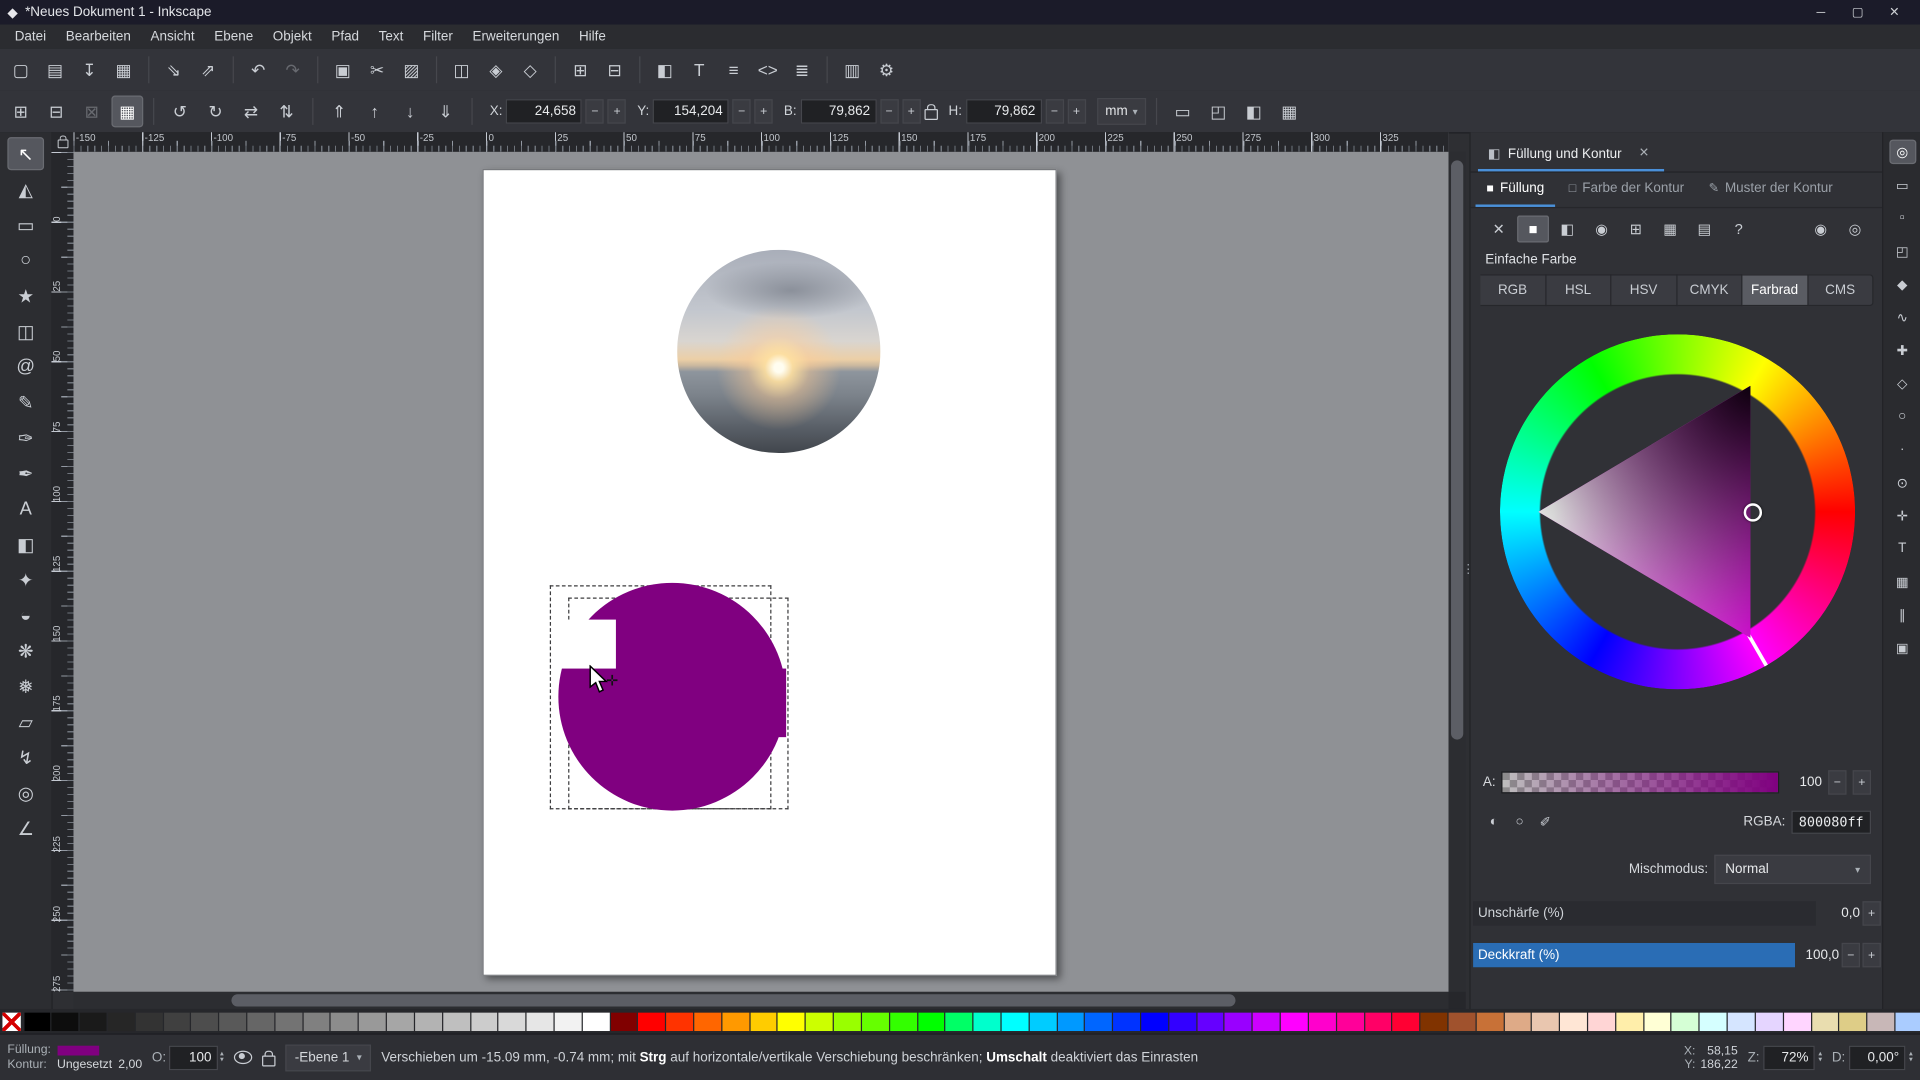 The height and width of the screenshot is (1080, 1920). I want to click on lower: ↓, so click(410, 112).